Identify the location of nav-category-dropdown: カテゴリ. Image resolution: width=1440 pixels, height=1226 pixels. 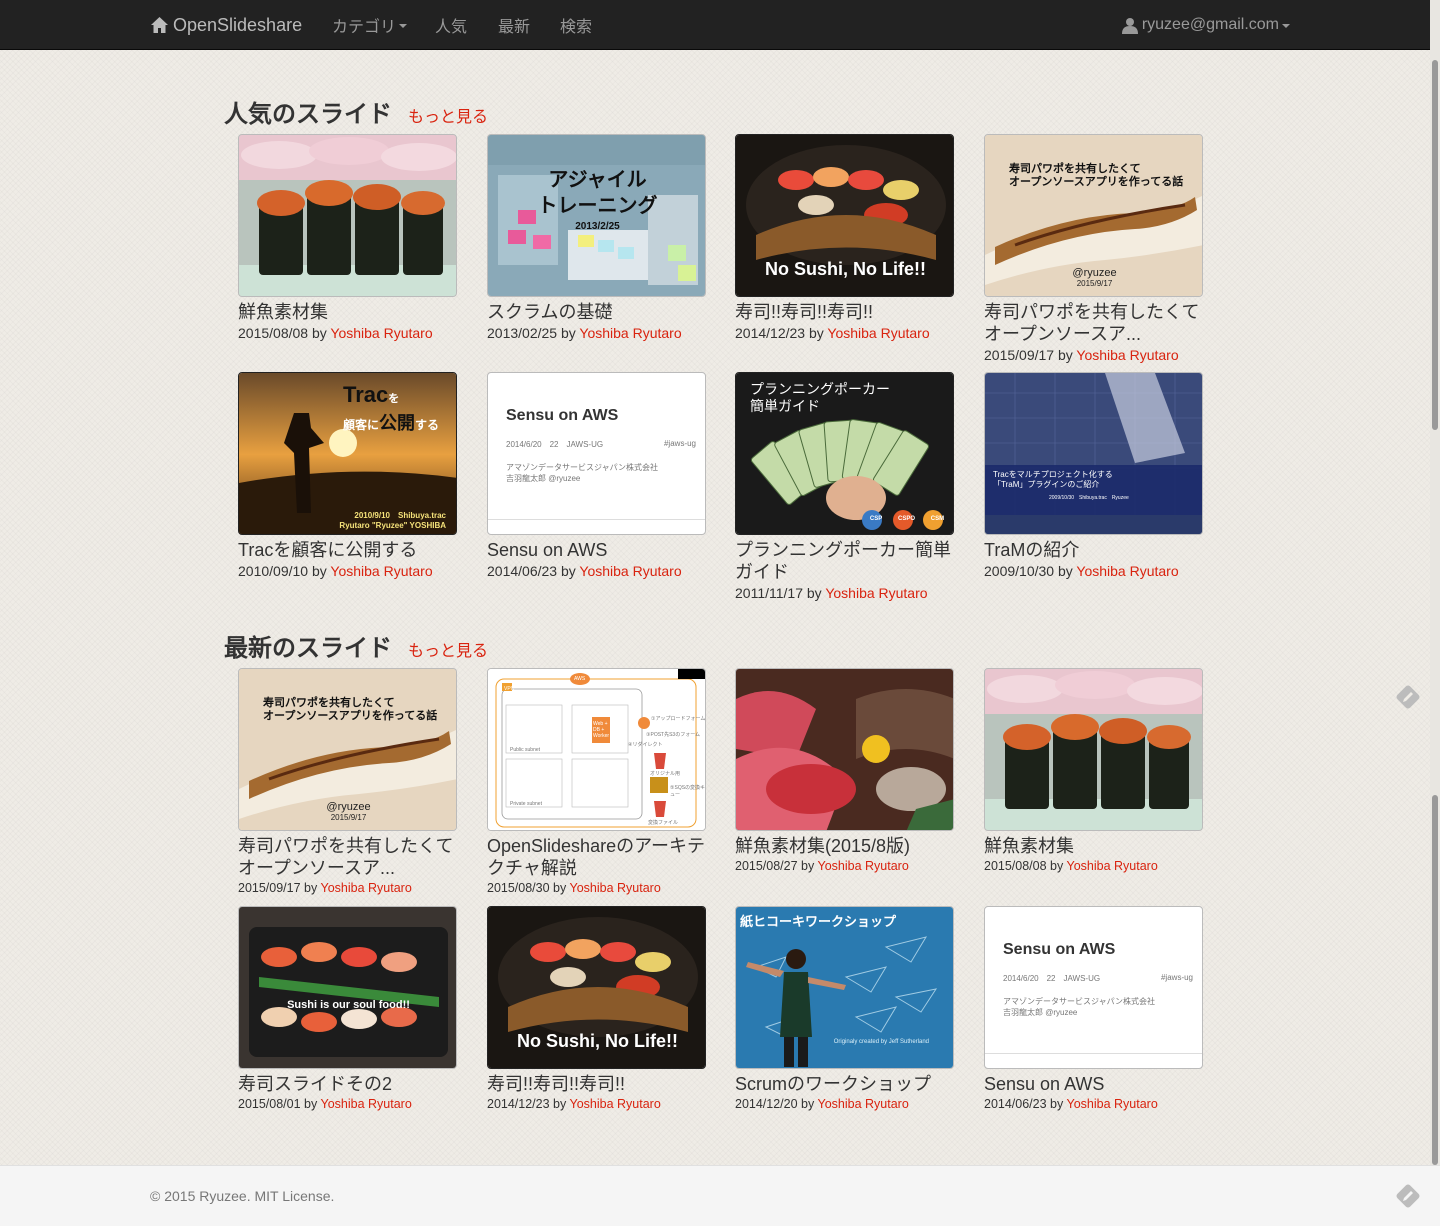
(370, 25).